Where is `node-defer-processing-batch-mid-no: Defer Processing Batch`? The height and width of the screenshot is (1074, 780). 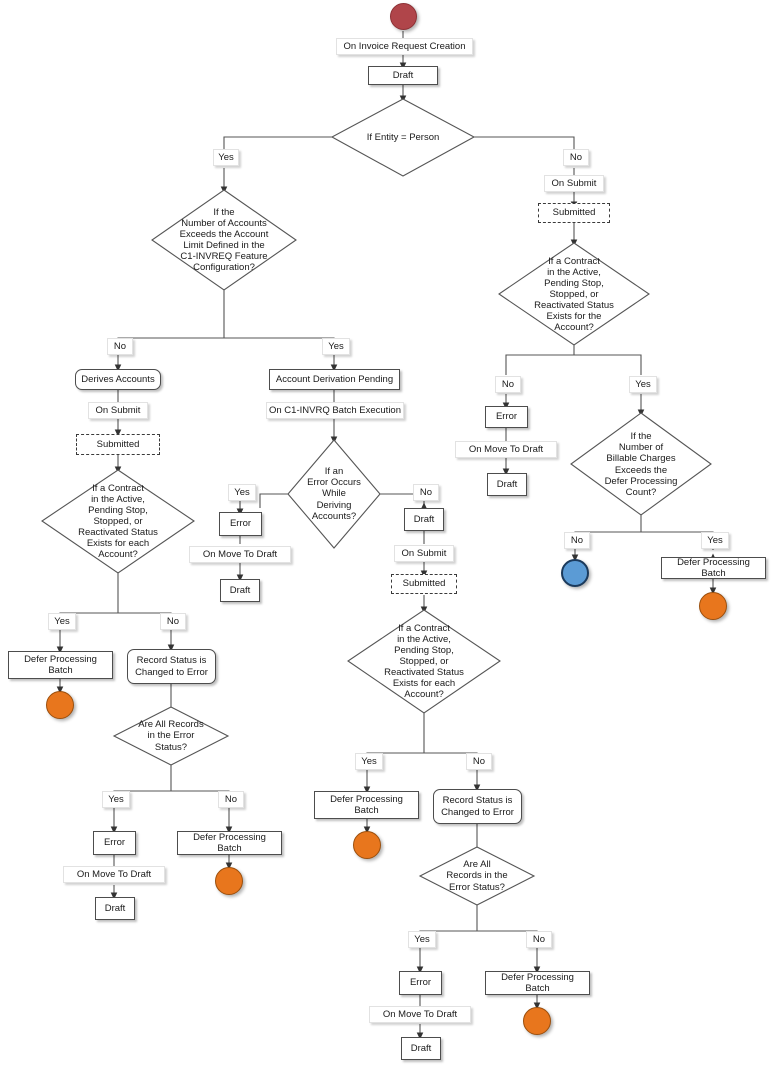 node-defer-processing-batch-mid-no: Defer Processing Batch is located at coordinates (537, 983).